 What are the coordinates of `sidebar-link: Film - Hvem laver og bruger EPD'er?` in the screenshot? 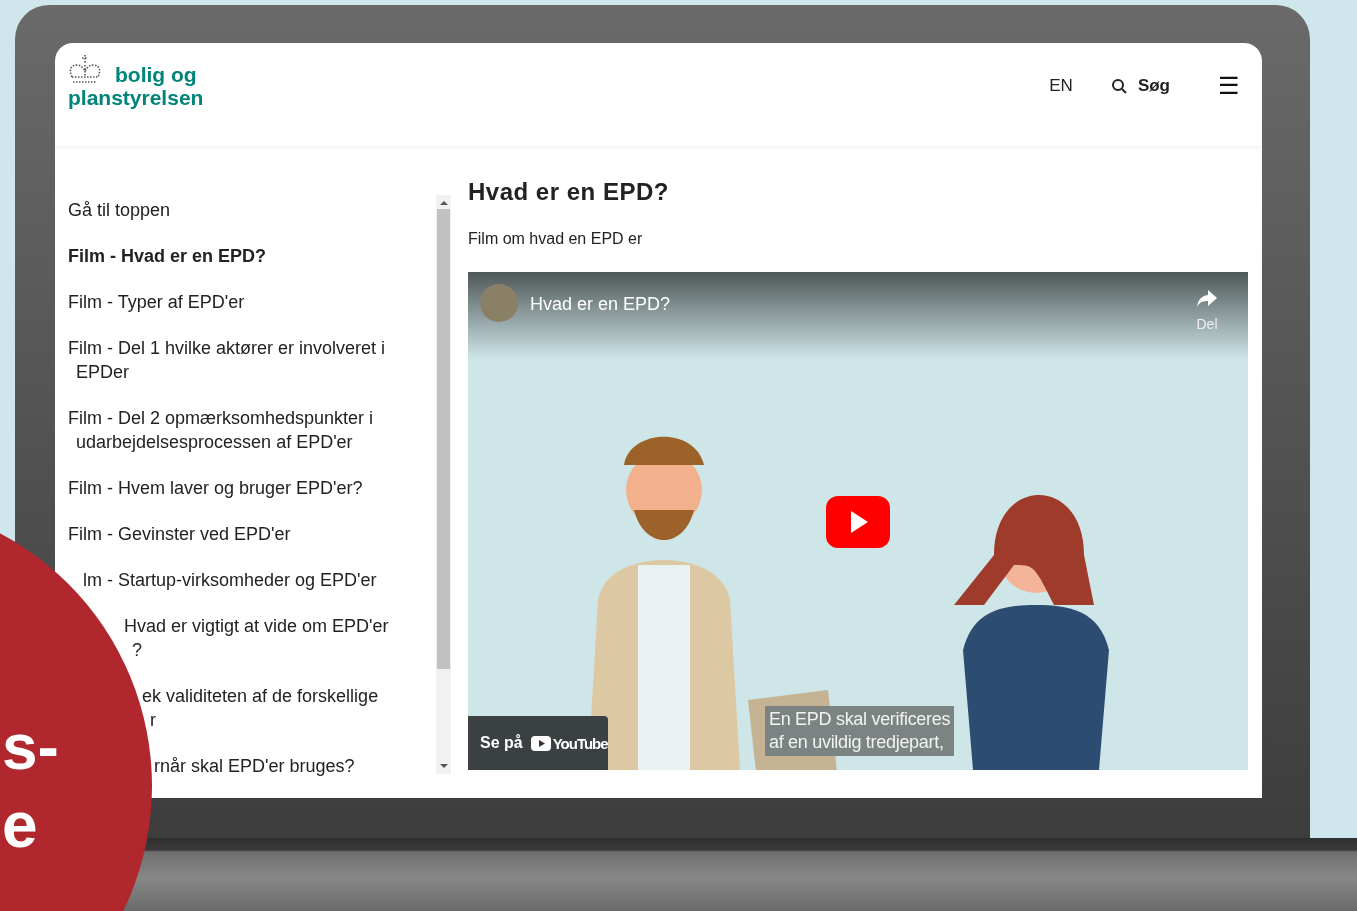 It's located at (215, 488).